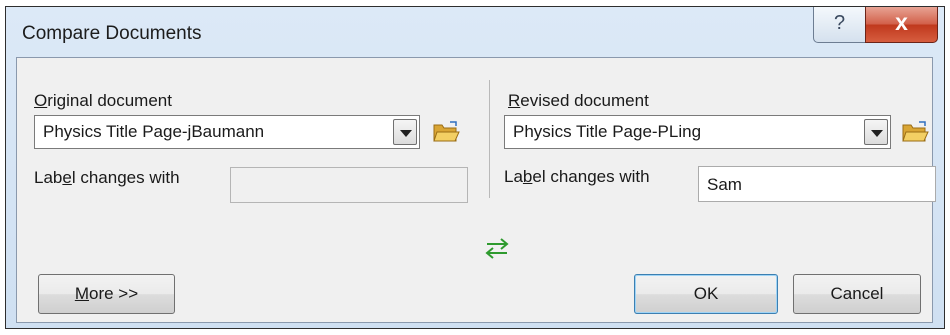 The image size is (950, 335). What do you see at coordinates (901, 22) in the screenshot?
I see `close-icon: x` at bounding box center [901, 22].